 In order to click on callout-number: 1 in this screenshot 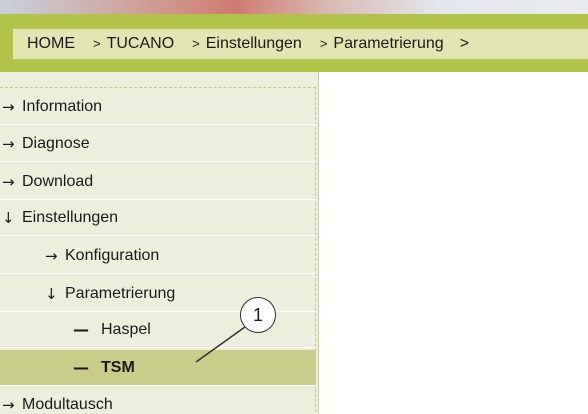, I will do `click(257, 314)`.